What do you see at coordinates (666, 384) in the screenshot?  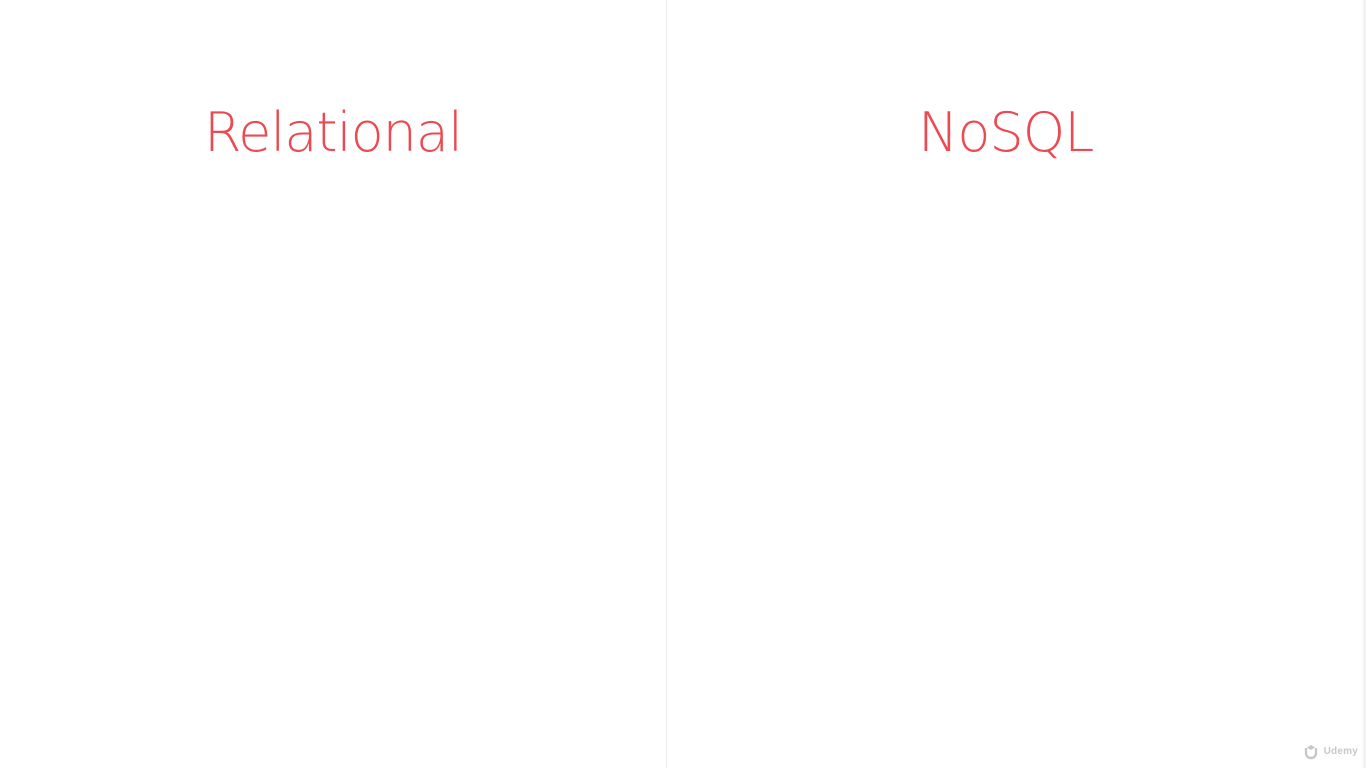 I see `column-divider` at bounding box center [666, 384].